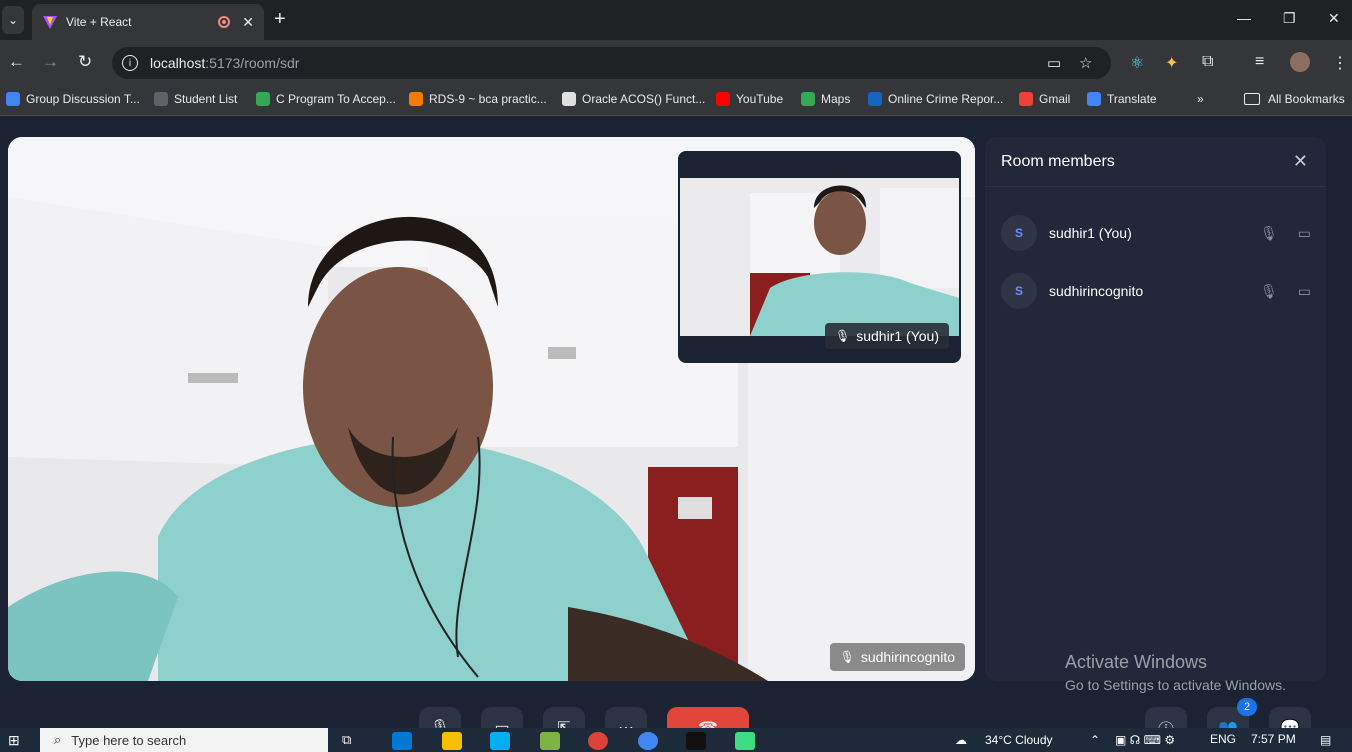 This screenshot has width=1352, height=752. What do you see at coordinates (1085, 63) in the screenshot?
I see `bookmark-star-icon: ☆` at bounding box center [1085, 63].